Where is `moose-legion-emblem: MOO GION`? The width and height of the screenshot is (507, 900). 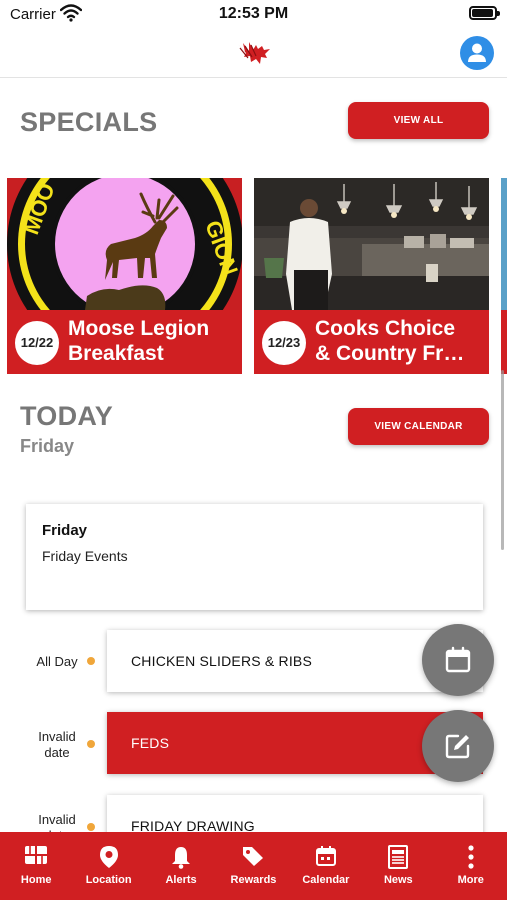
moose-legion-emblem: MOO GION is located at coordinates (124, 244).